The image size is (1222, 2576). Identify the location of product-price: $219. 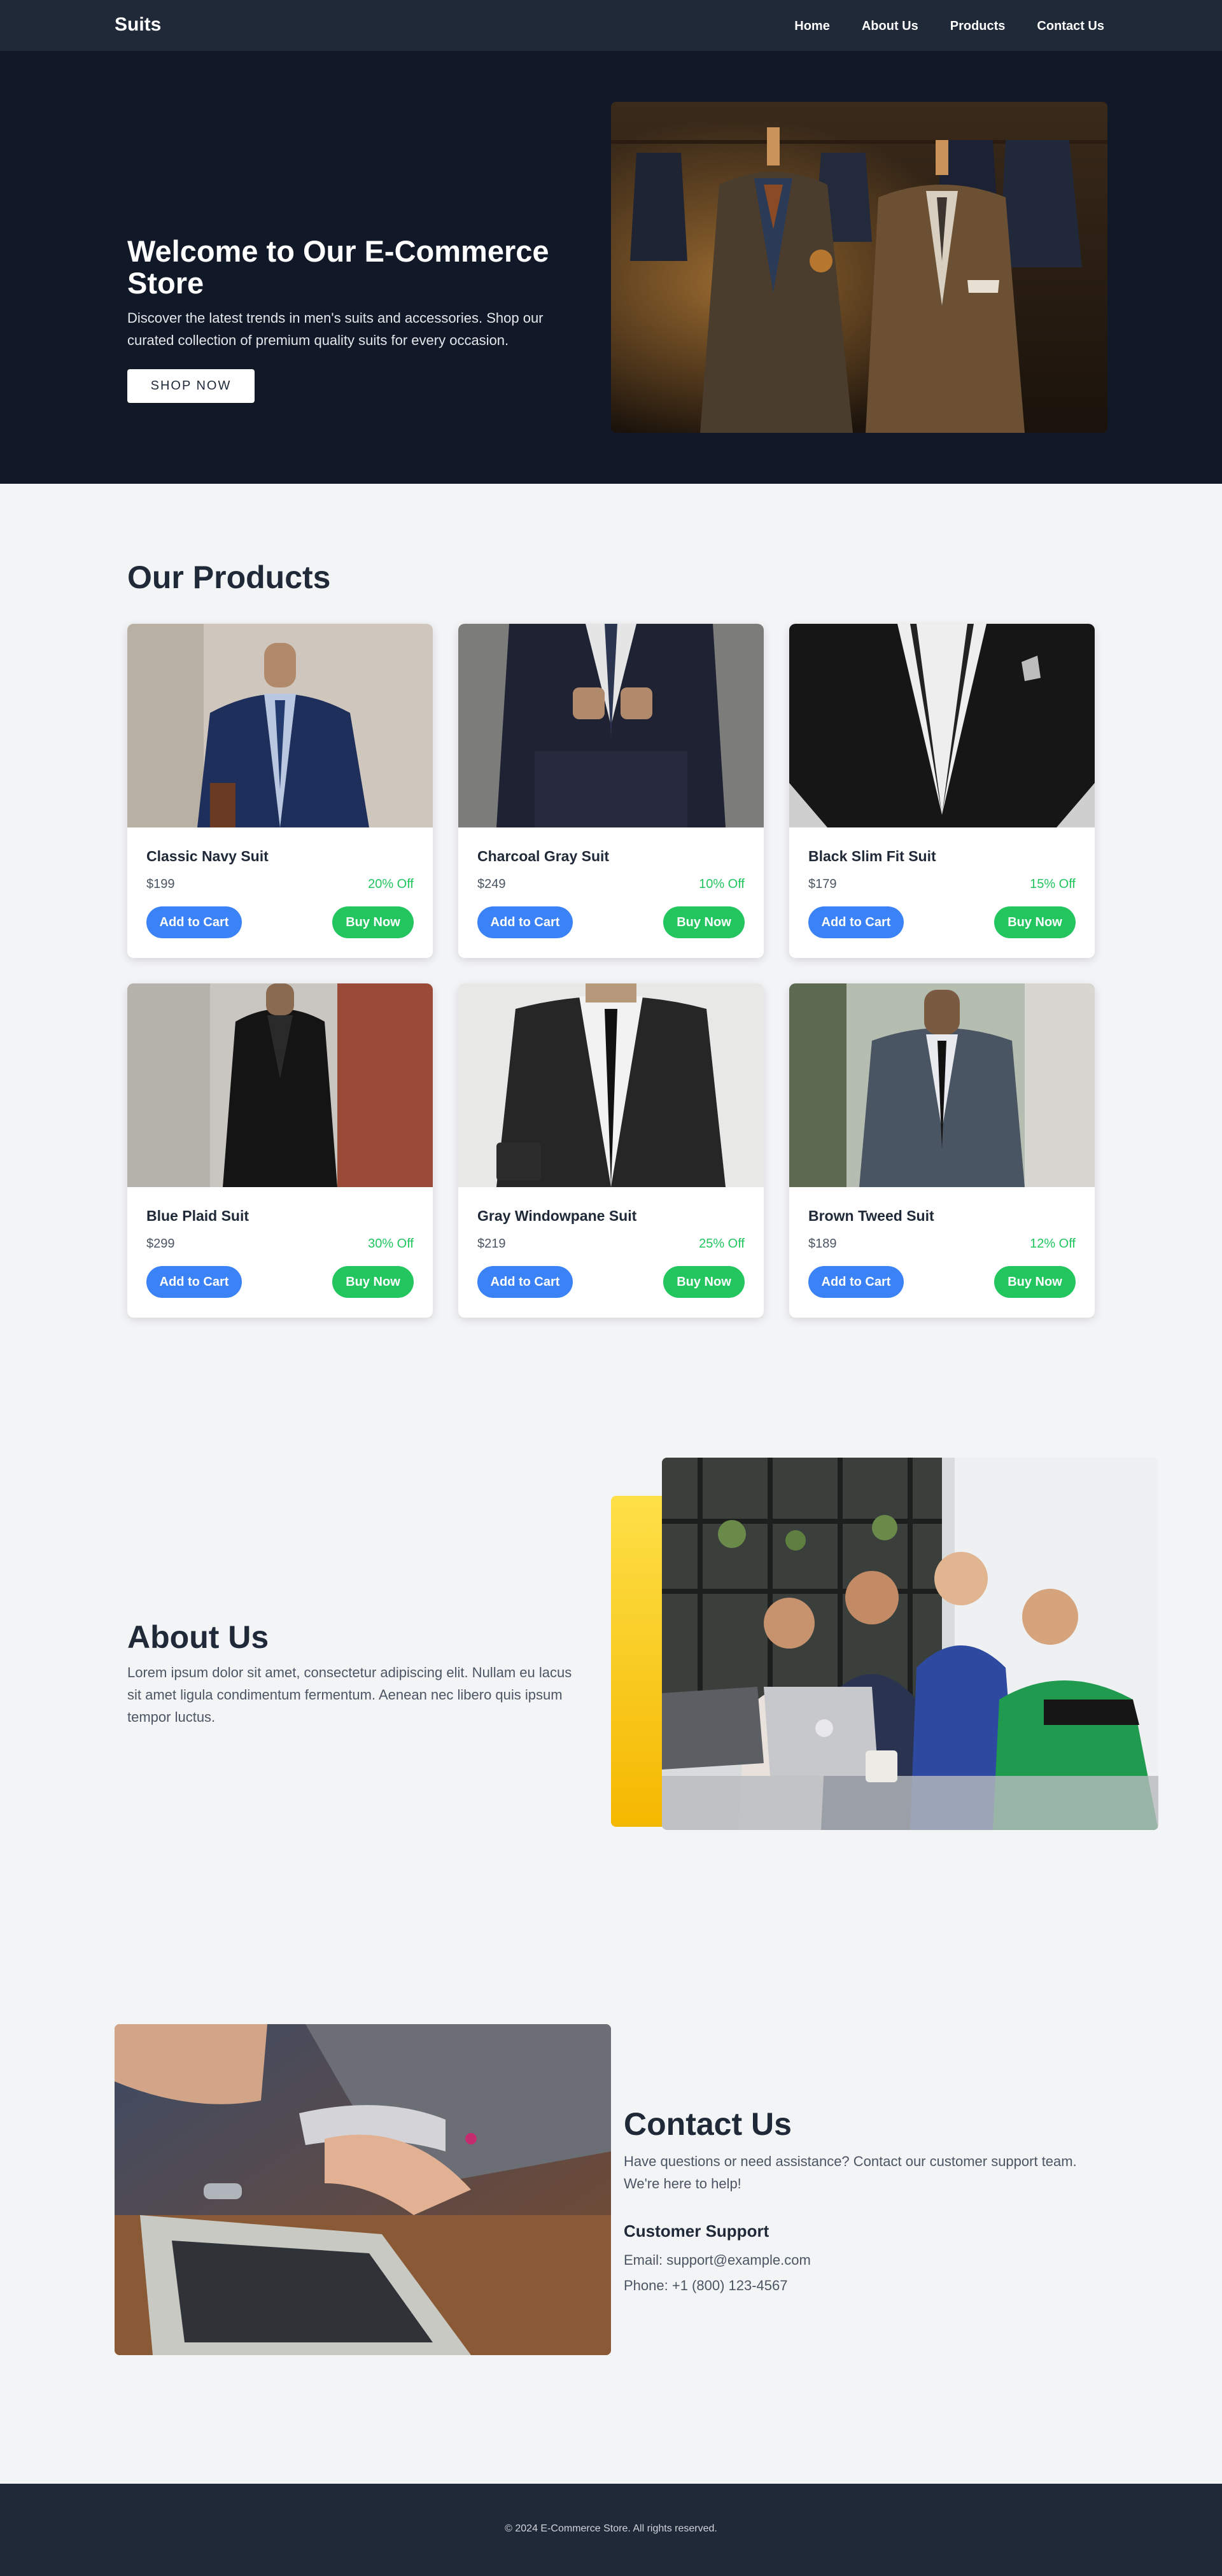
(491, 1244).